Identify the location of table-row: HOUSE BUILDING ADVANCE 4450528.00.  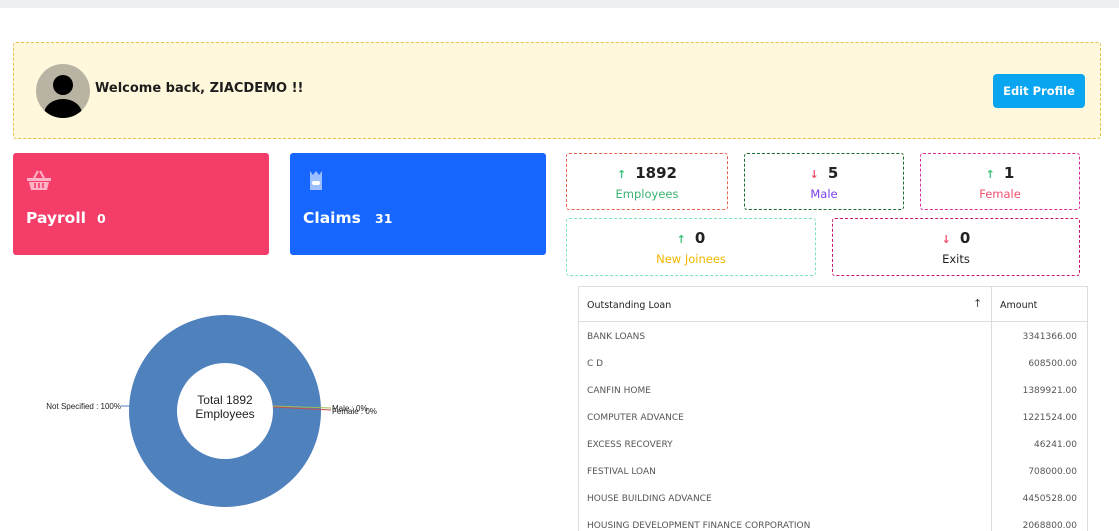
(833, 498).